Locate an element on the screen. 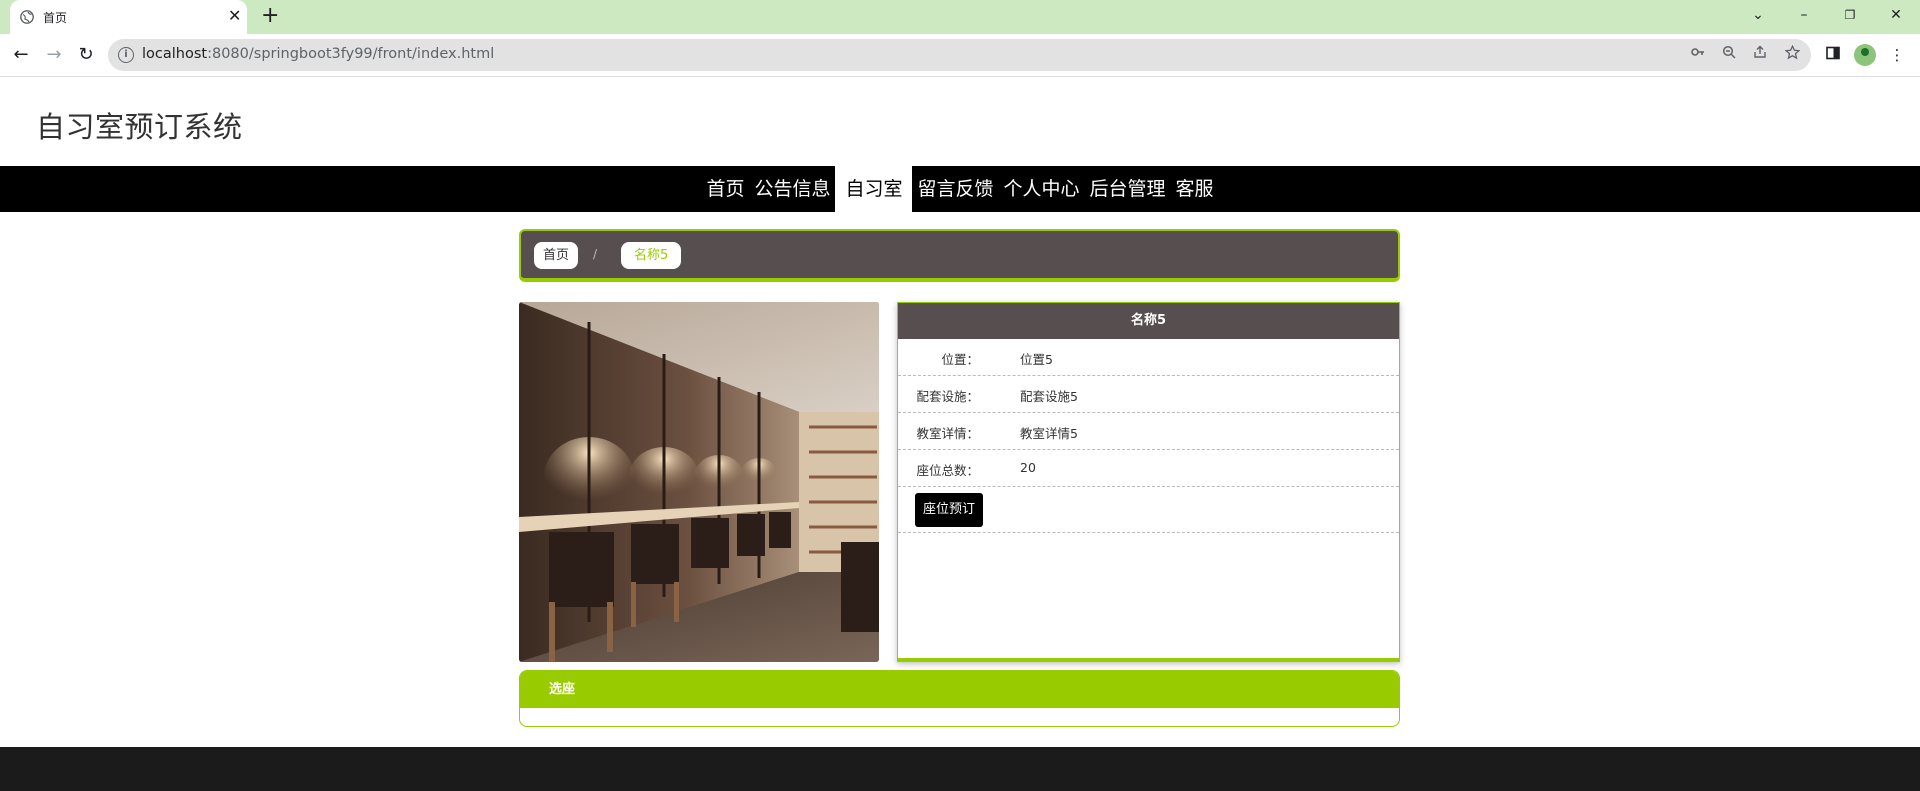 This screenshot has width=1920, height=791. forward-button: → is located at coordinates (54, 55).